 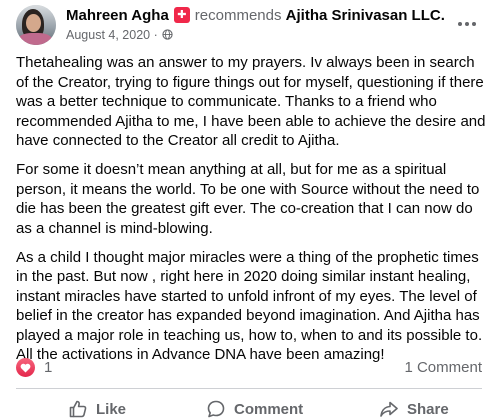 I want to click on reactions-bar: 1 1 Comment, so click(x=249, y=368).